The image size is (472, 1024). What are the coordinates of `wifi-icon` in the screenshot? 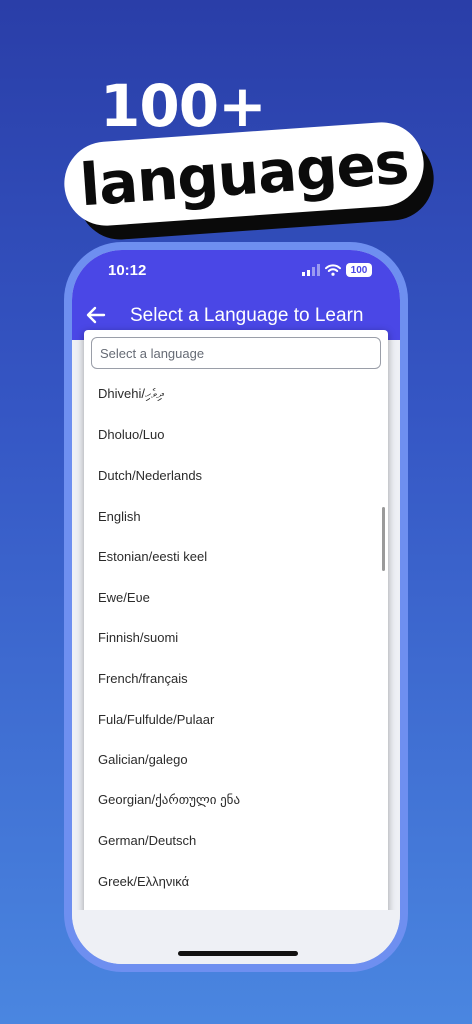 It's located at (333, 270).